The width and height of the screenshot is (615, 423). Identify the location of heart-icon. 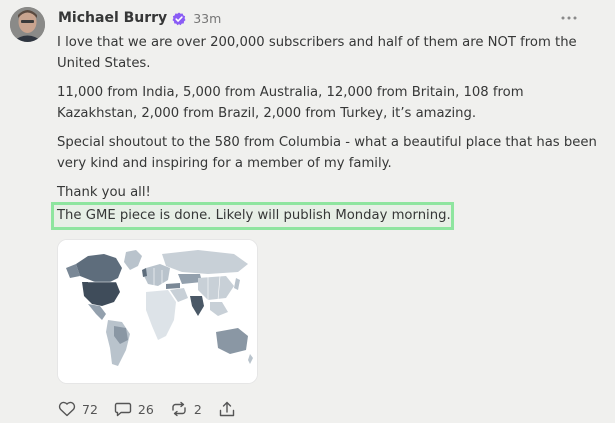
(67, 409).